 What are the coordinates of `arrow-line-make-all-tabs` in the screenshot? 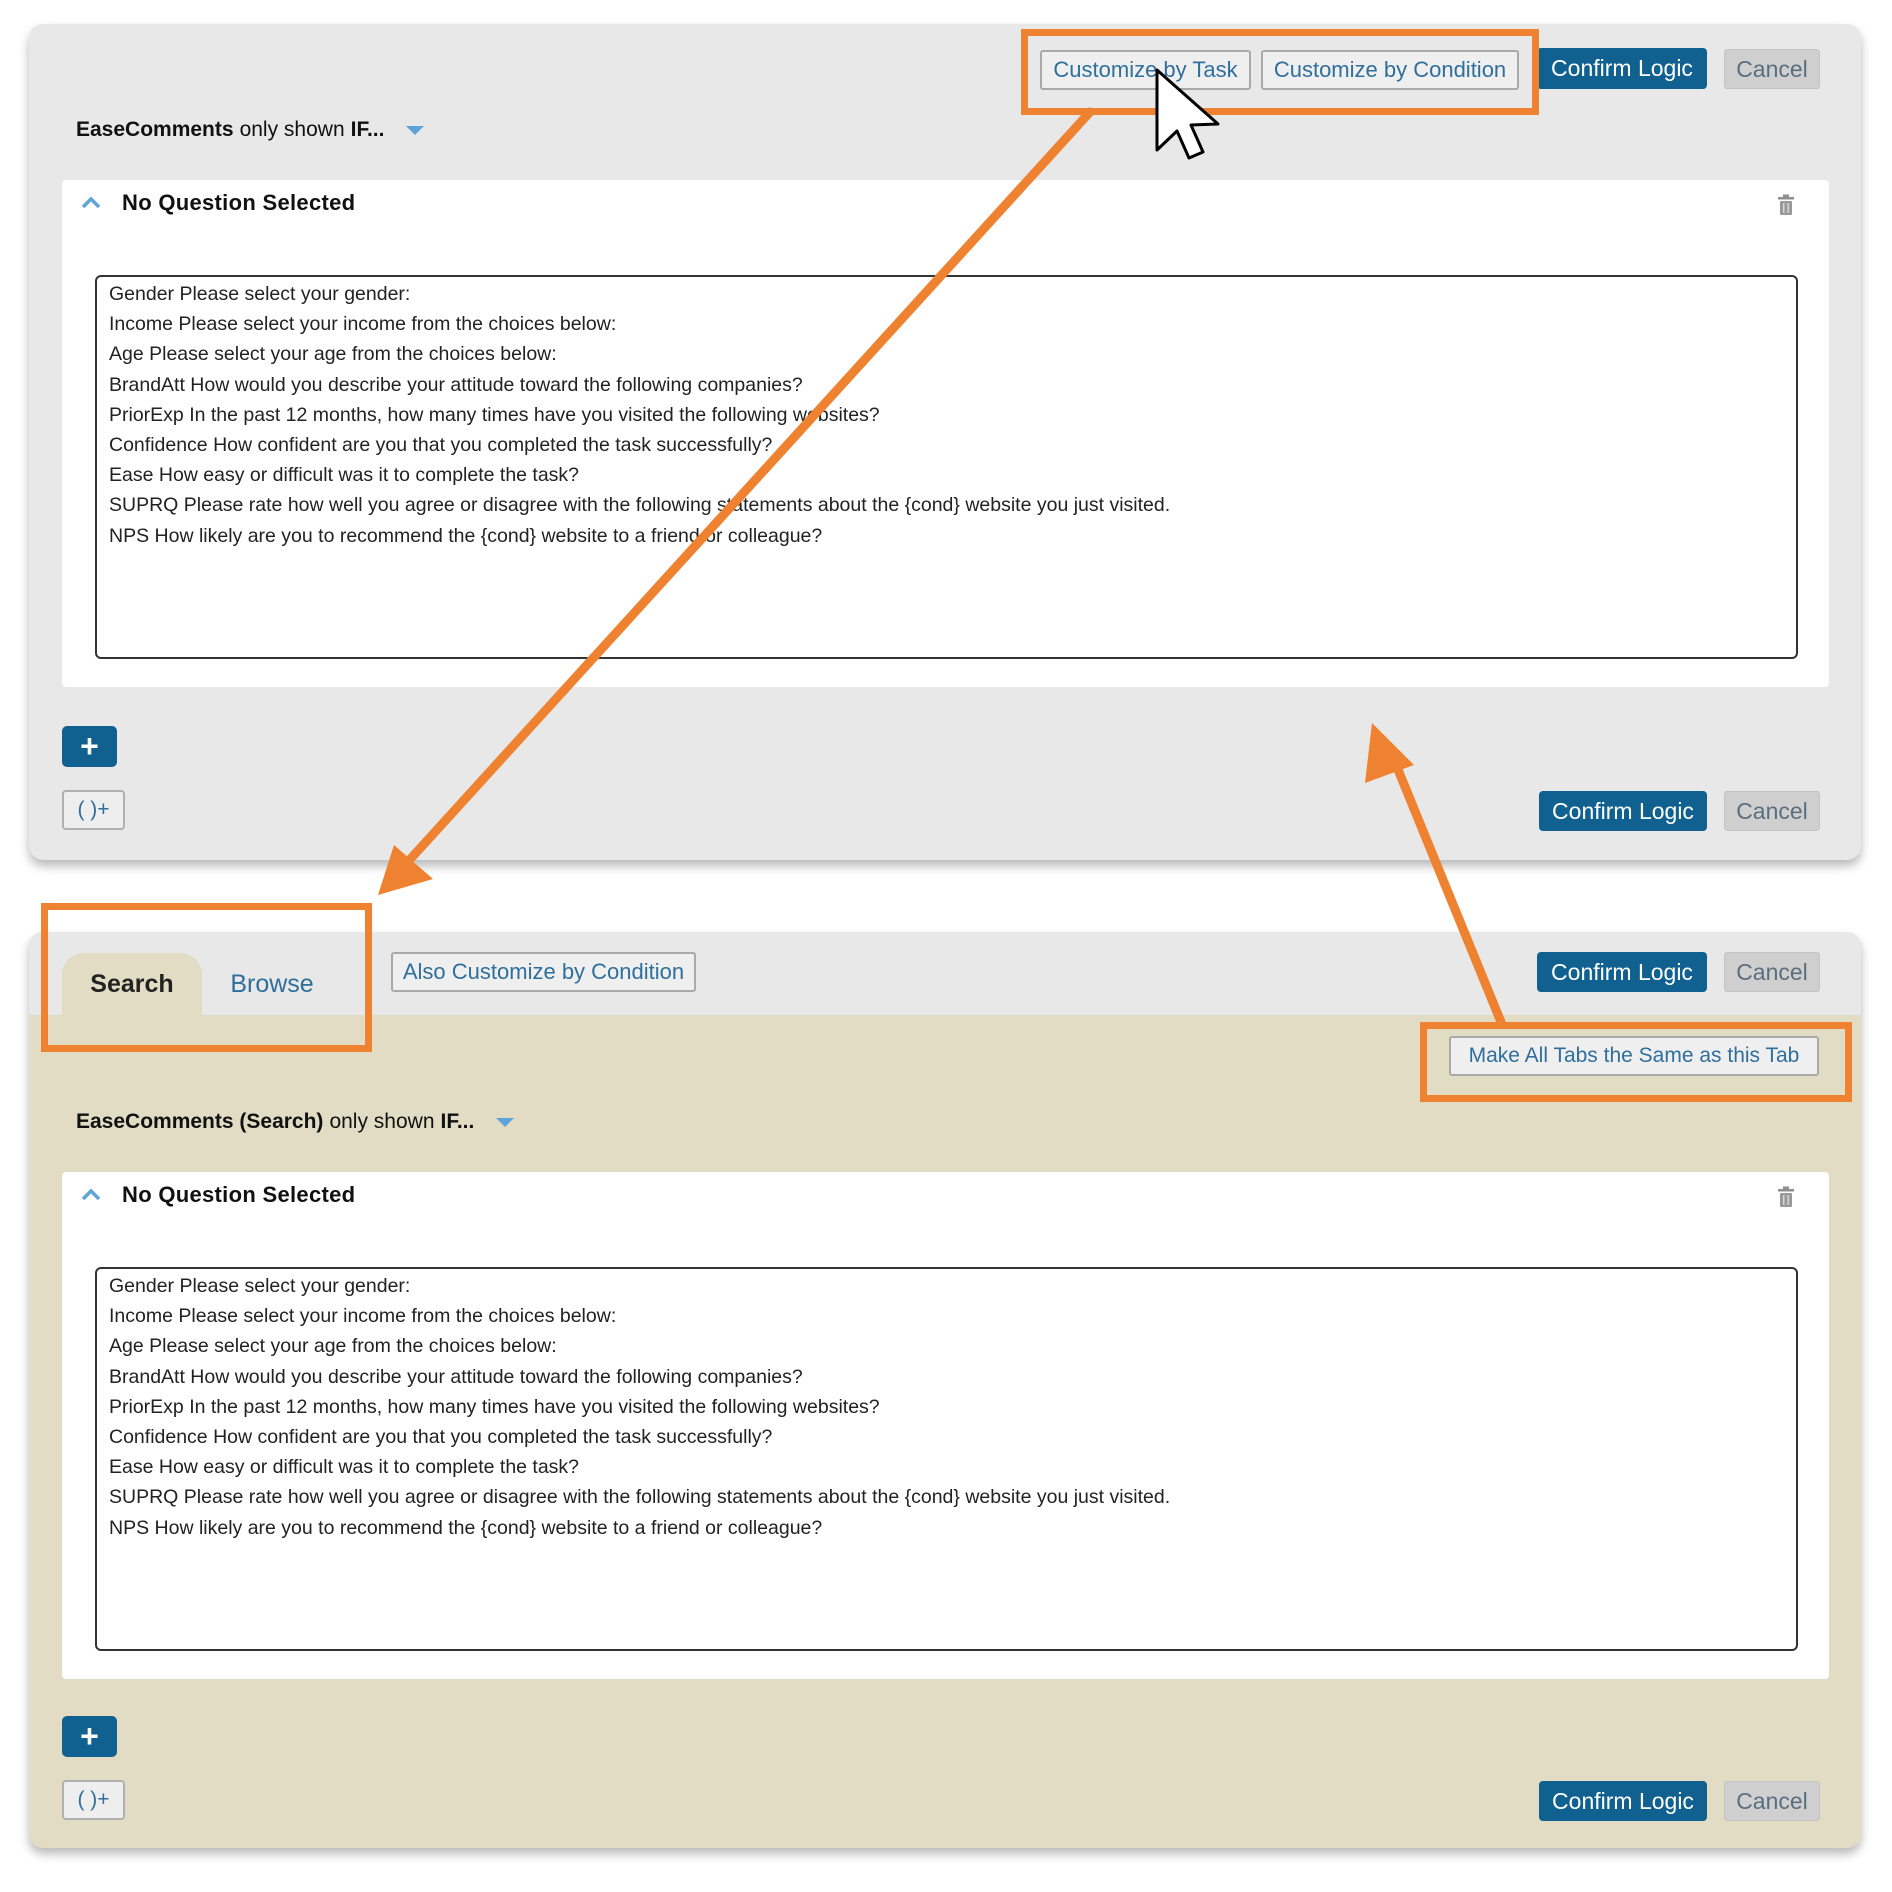 It's located at (1445, 886).